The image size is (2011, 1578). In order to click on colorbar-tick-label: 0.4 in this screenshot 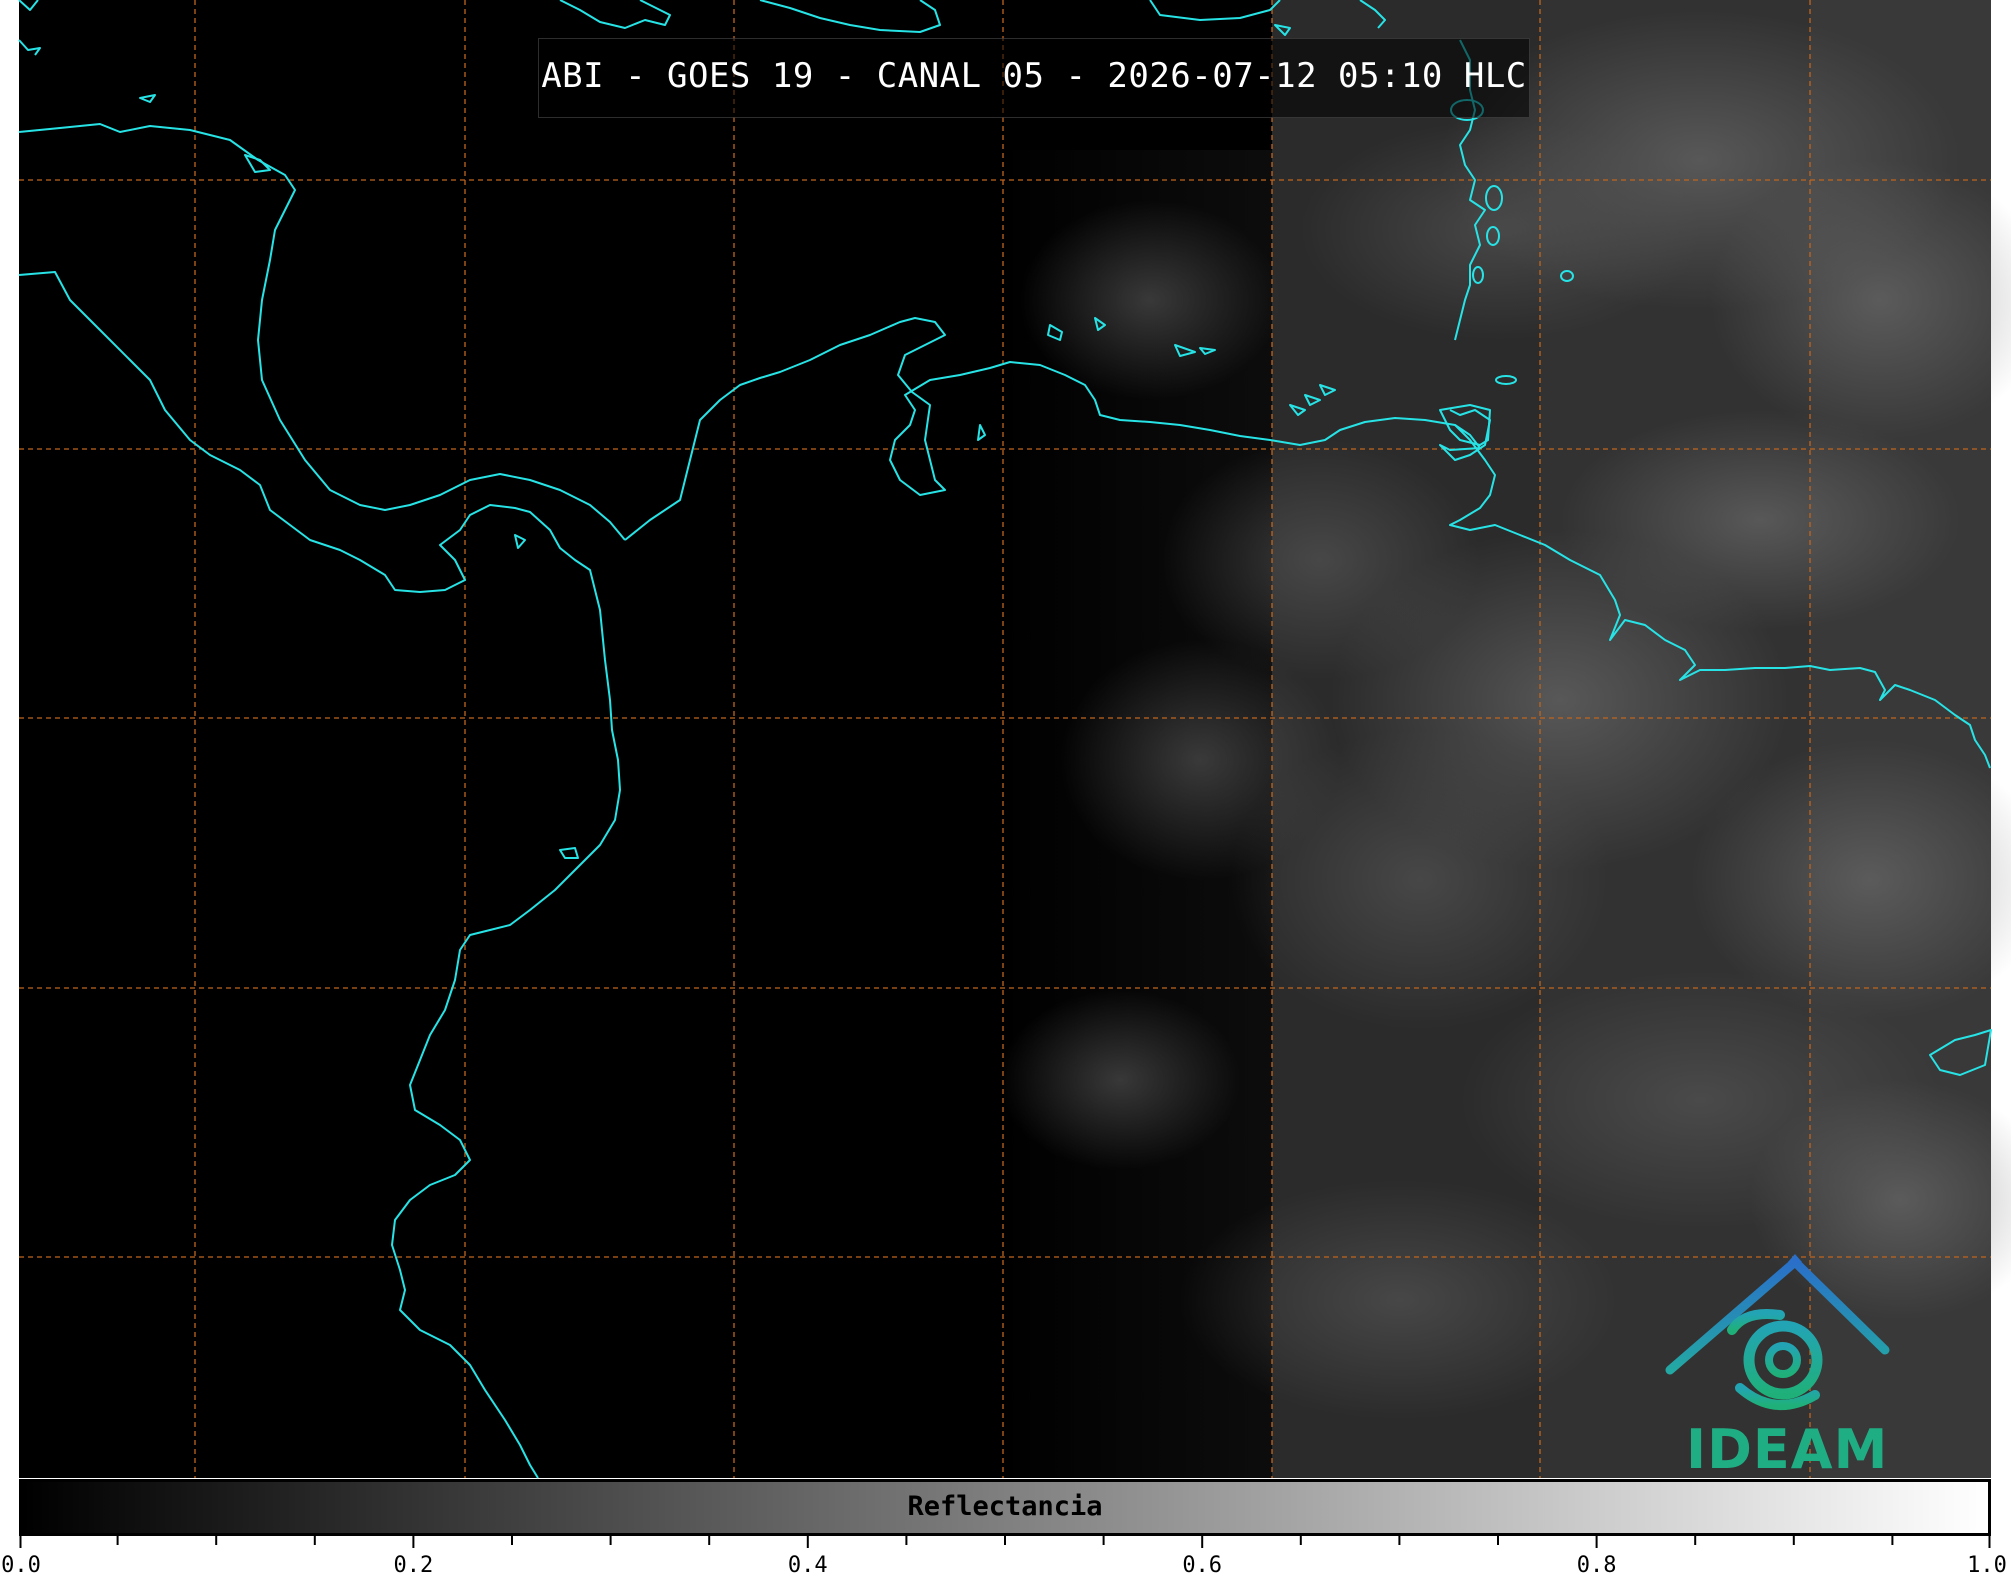, I will do `click(807, 1565)`.